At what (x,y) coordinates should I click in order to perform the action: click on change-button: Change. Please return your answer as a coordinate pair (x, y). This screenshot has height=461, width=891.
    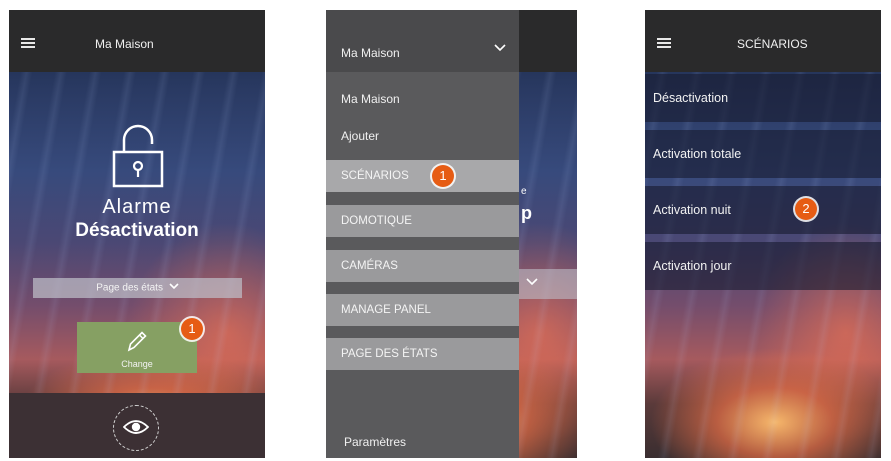
    Looking at the image, I should click on (137, 347).